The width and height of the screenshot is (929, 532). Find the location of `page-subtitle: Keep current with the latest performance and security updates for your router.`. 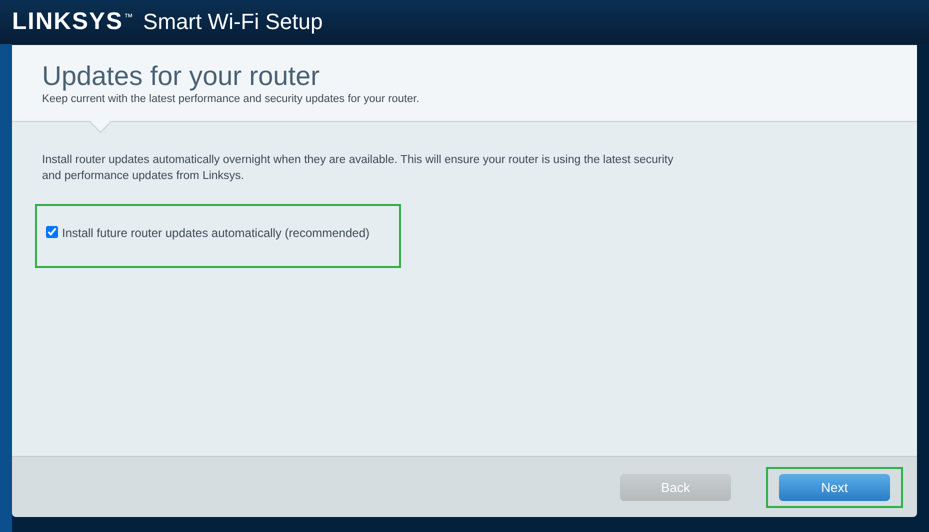

page-subtitle: Keep current with the latest performance and security updates for your router. is located at coordinates (231, 99).